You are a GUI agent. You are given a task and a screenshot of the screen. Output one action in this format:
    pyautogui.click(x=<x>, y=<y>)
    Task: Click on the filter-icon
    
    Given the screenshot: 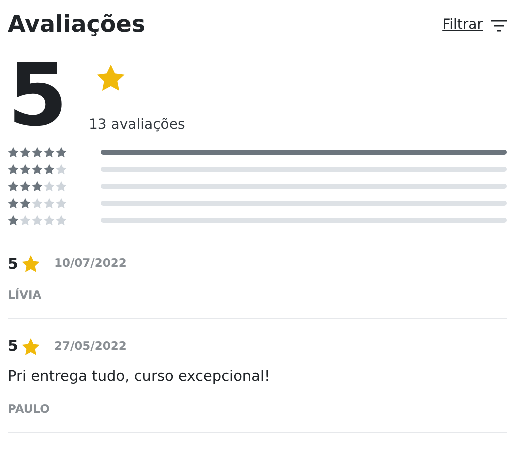 What is the action you would take?
    pyautogui.click(x=499, y=26)
    